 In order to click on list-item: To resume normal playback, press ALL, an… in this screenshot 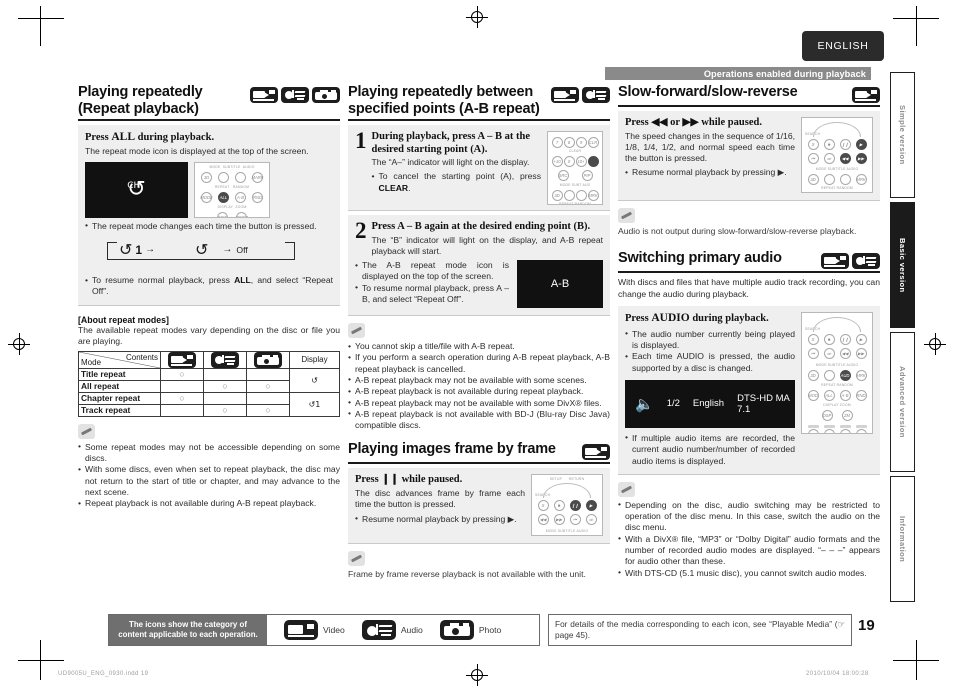, I will do `click(209, 286)`.